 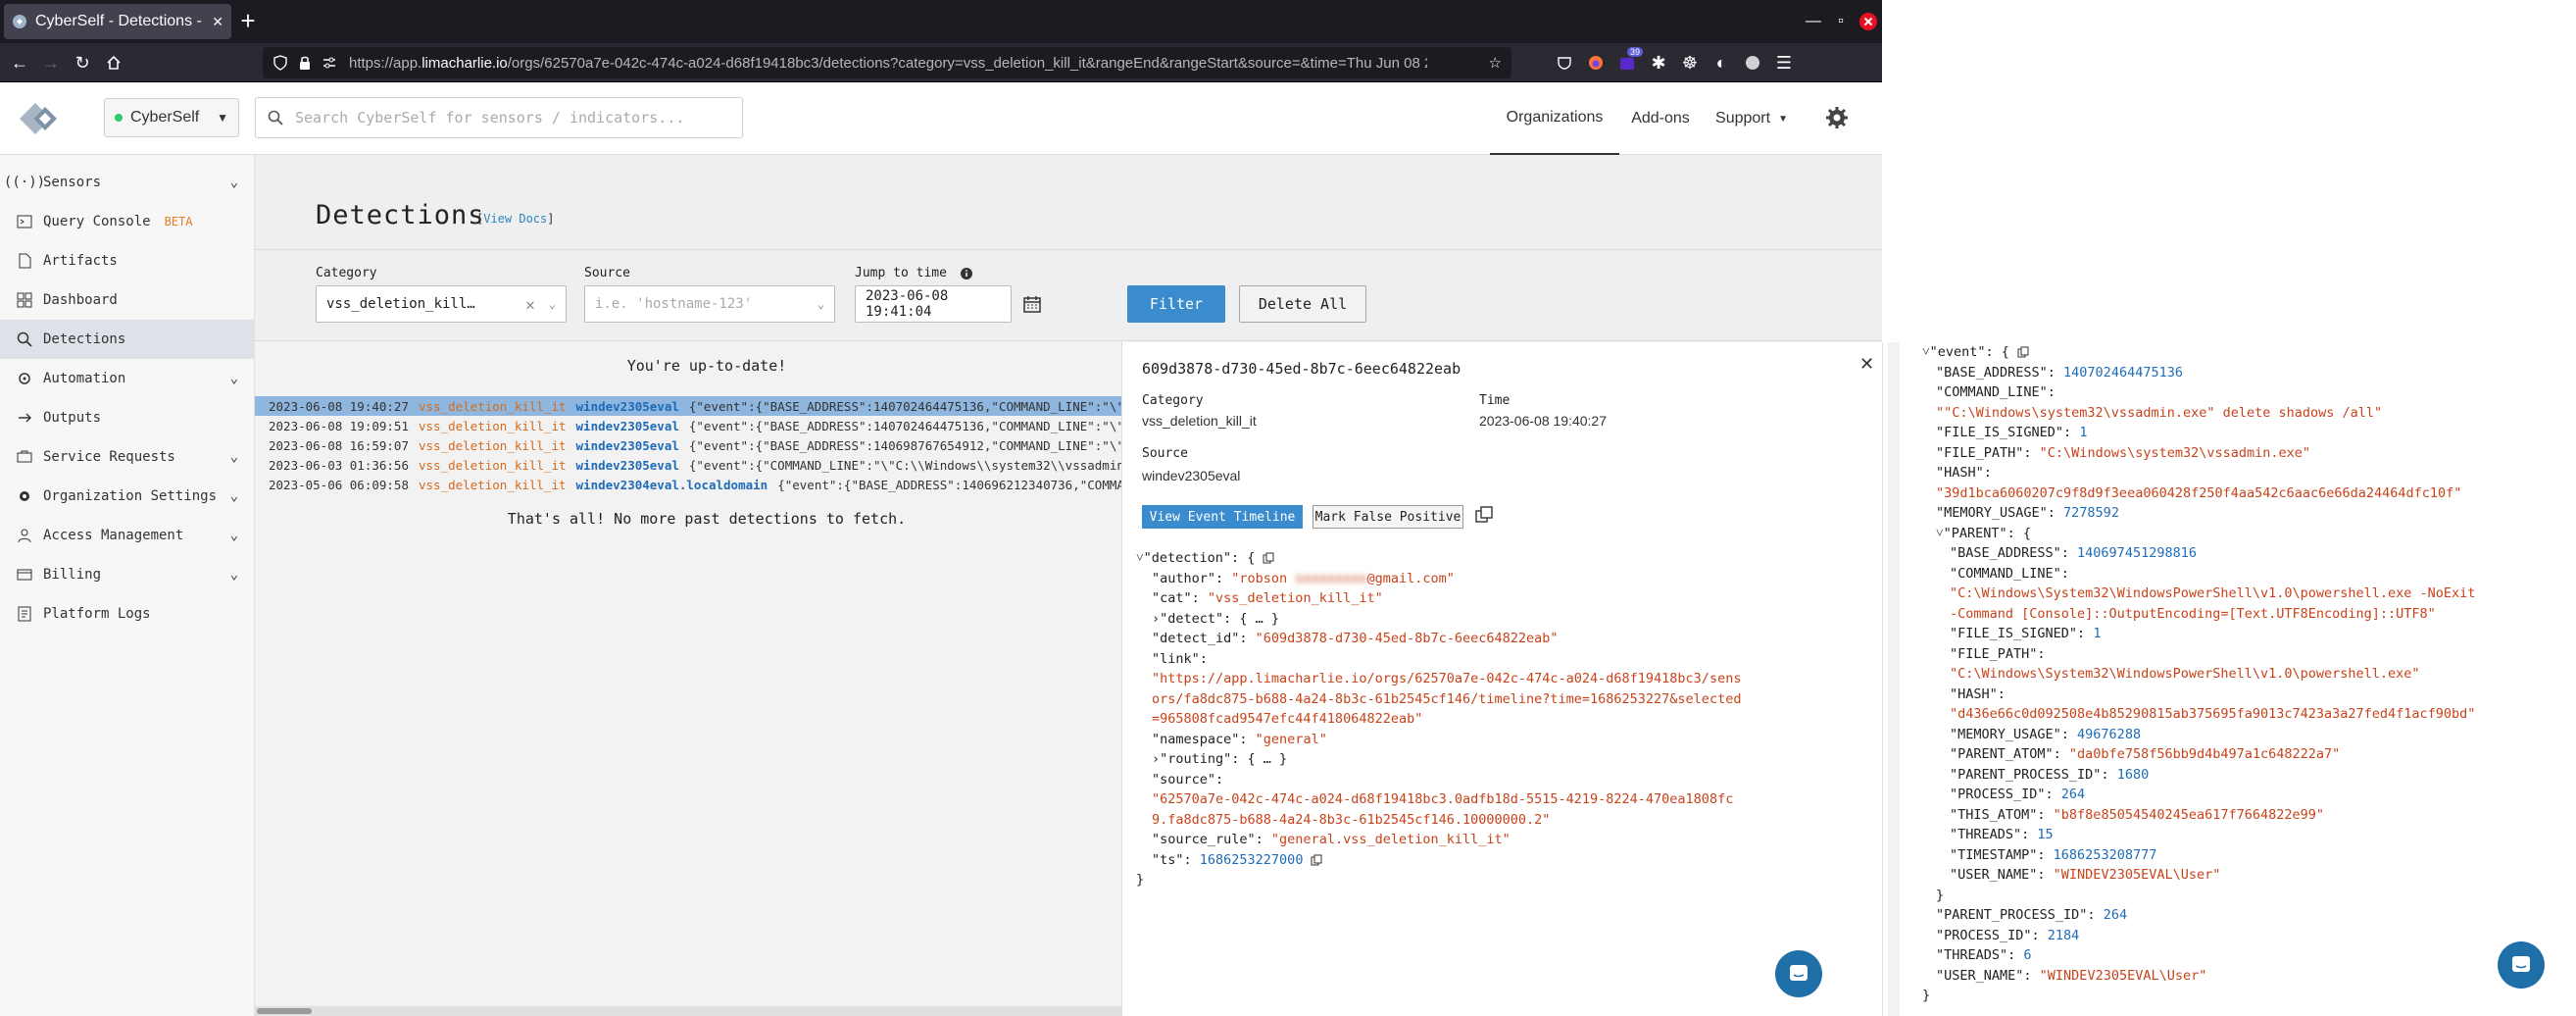 What do you see at coordinates (1628, 61) in the screenshot?
I see `extension-badge-icon: 39` at bounding box center [1628, 61].